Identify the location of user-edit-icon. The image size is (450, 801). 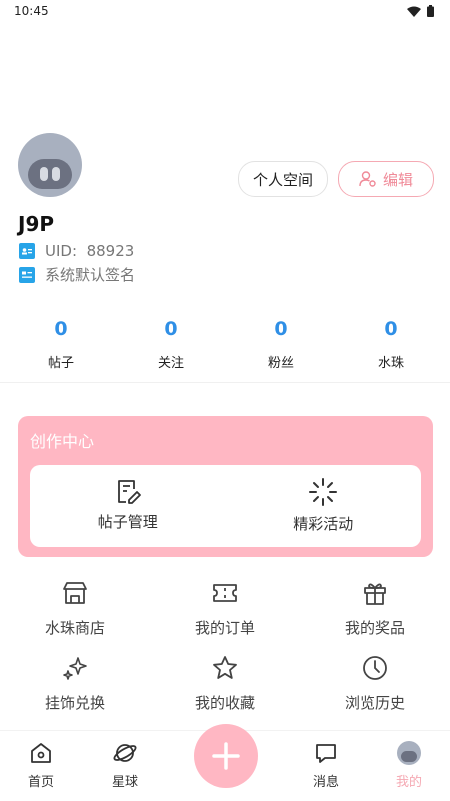
(367, 179).